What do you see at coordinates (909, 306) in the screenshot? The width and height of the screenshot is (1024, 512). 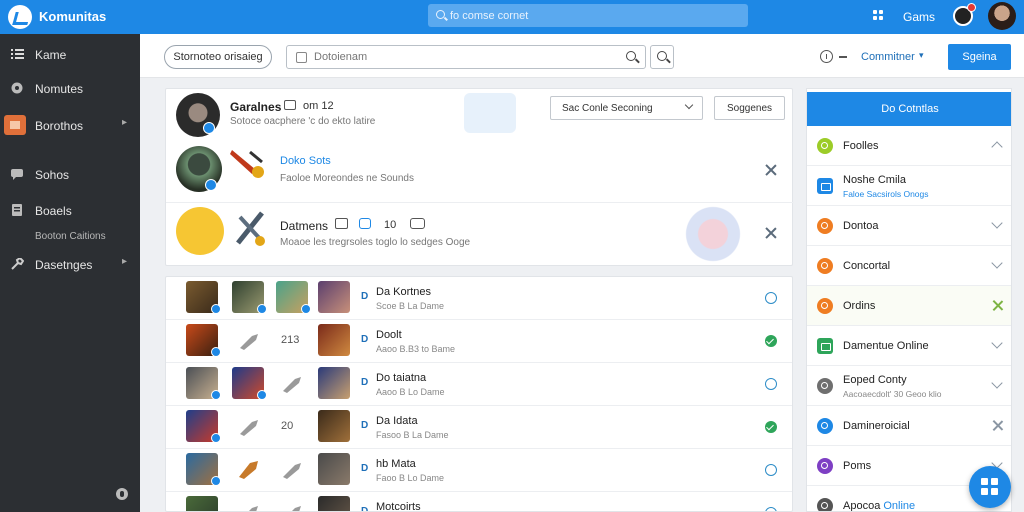 I see `category-item: Ordins` at bounding box center [909, 306].